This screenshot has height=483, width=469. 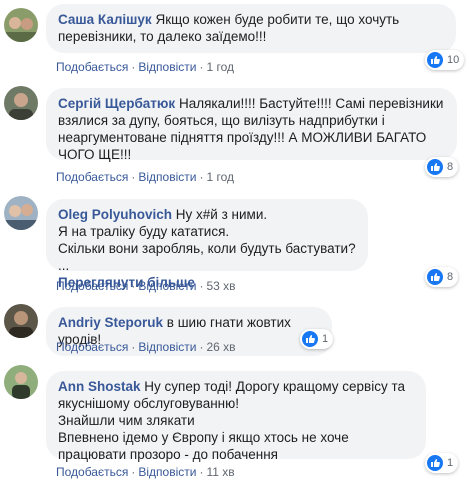 I want to click on reaction-count: 10, so click(x=445, y=60).